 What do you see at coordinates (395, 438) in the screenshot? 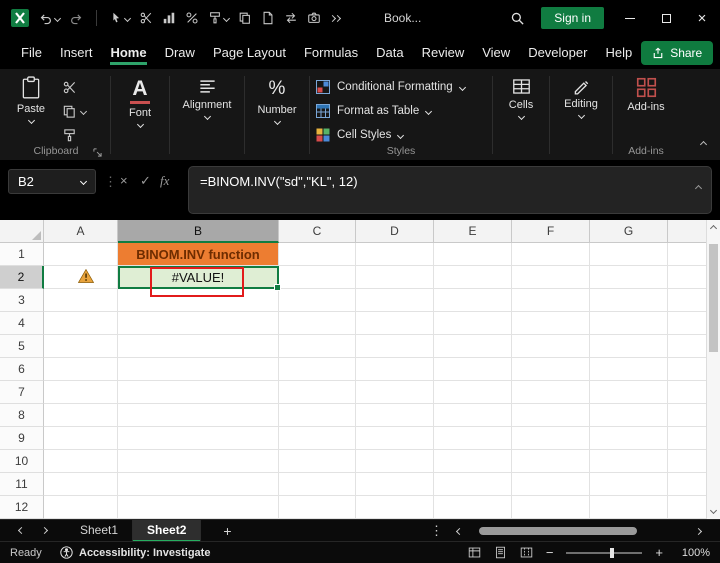
I see `cell-D9` at bounding box center [395, 438].